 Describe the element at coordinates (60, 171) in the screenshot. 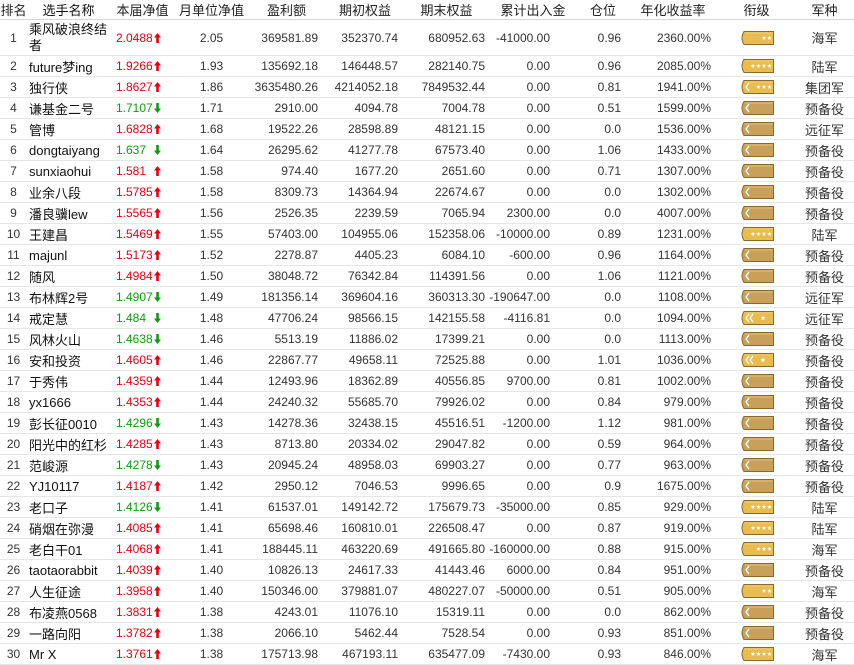

I see `player-name-link: sunxiaohui` at that location.